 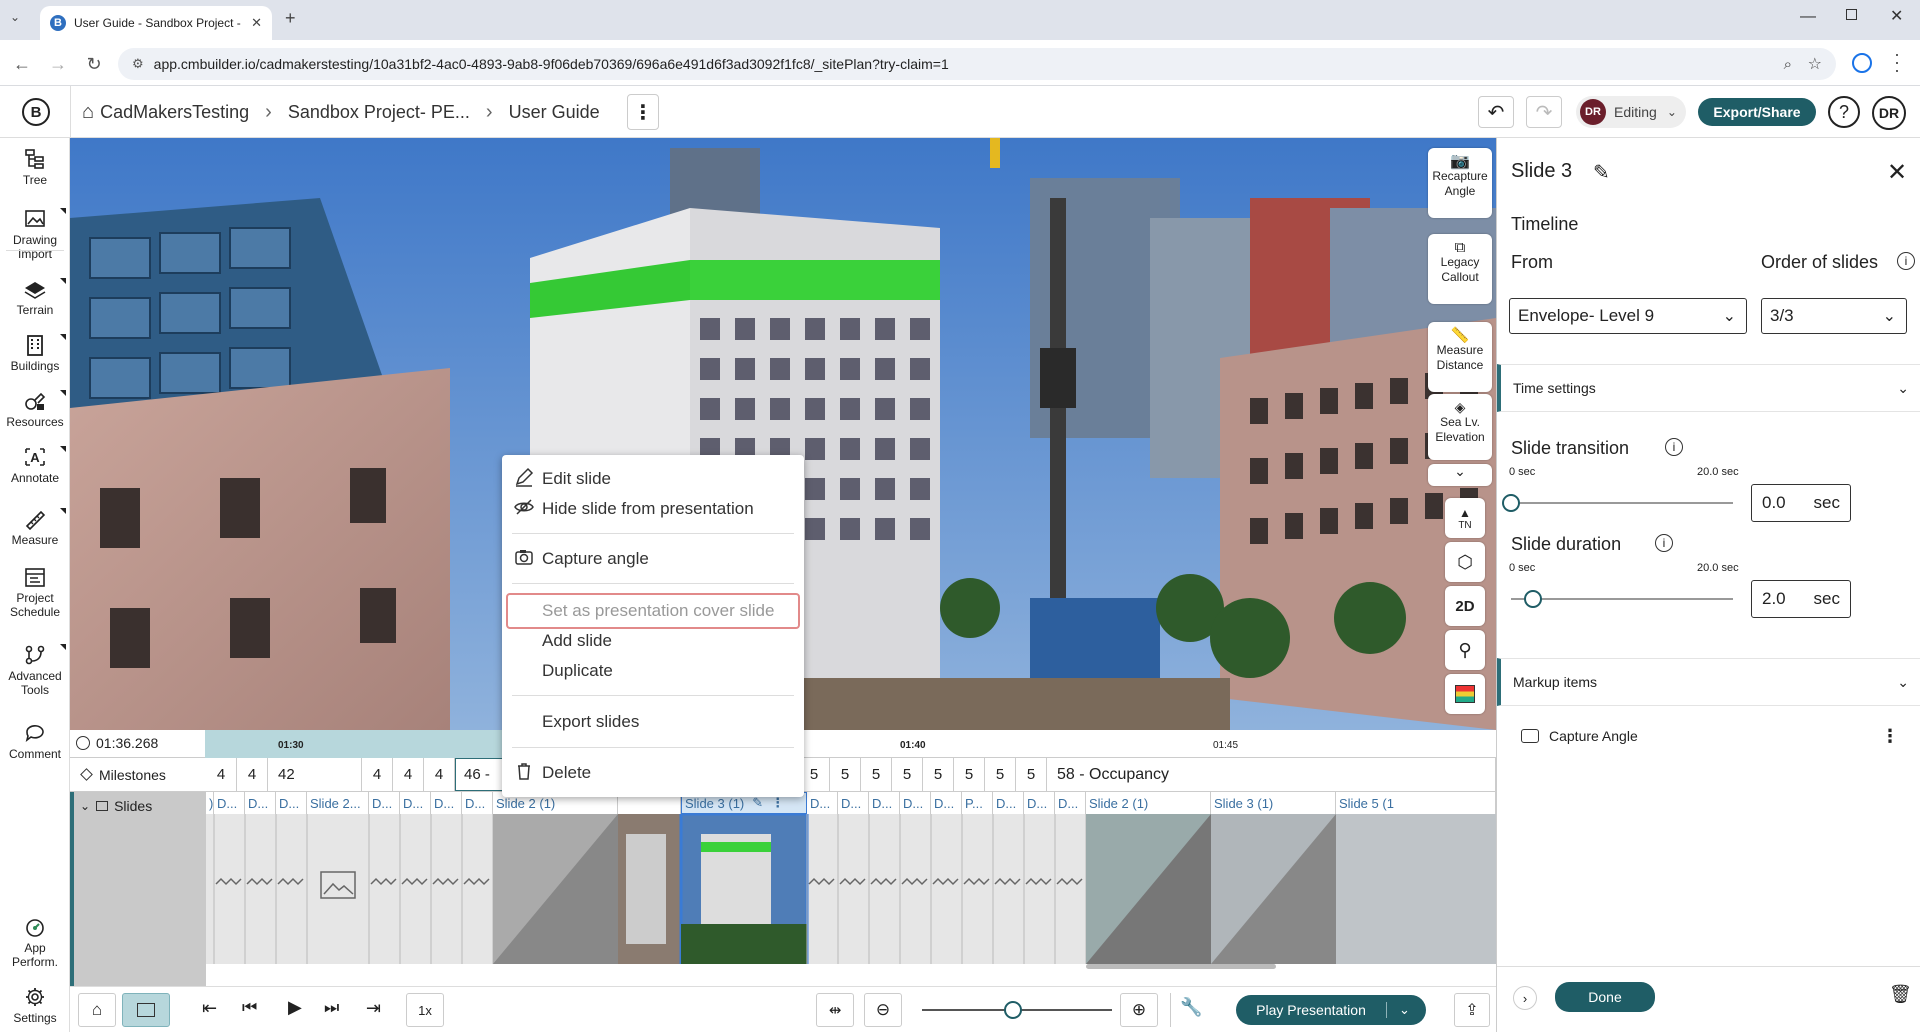 I want to click on breadcrumb-page: User Guide, so click(x=554, y=112).